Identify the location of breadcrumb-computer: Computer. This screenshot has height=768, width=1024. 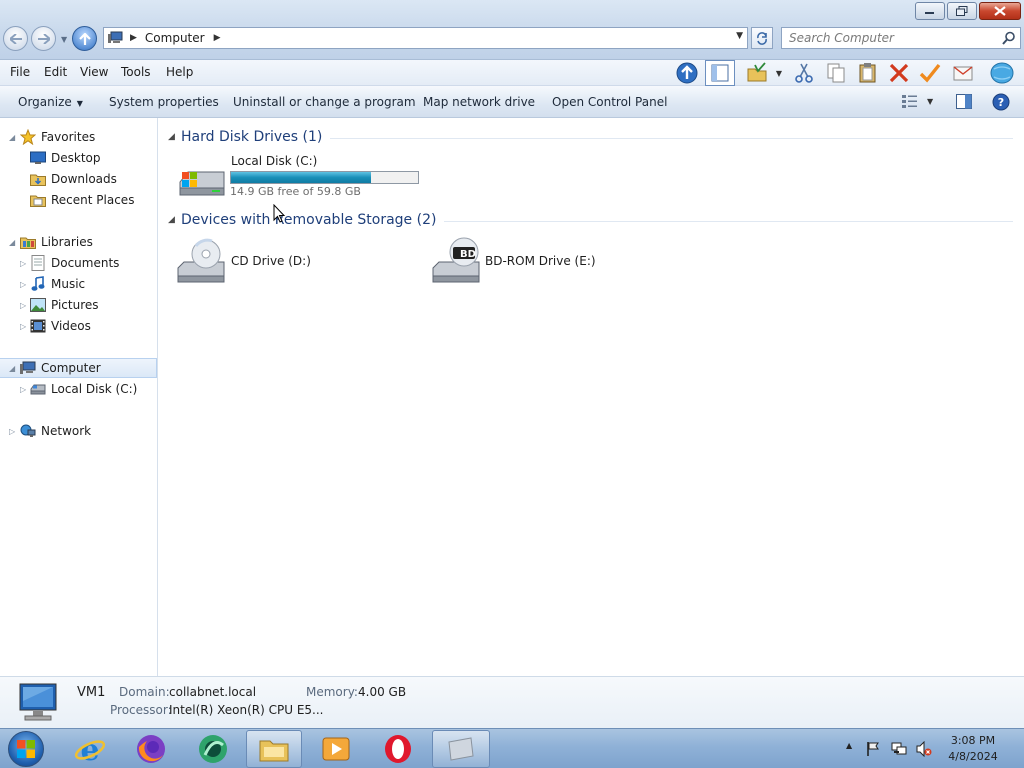
(175, 38).